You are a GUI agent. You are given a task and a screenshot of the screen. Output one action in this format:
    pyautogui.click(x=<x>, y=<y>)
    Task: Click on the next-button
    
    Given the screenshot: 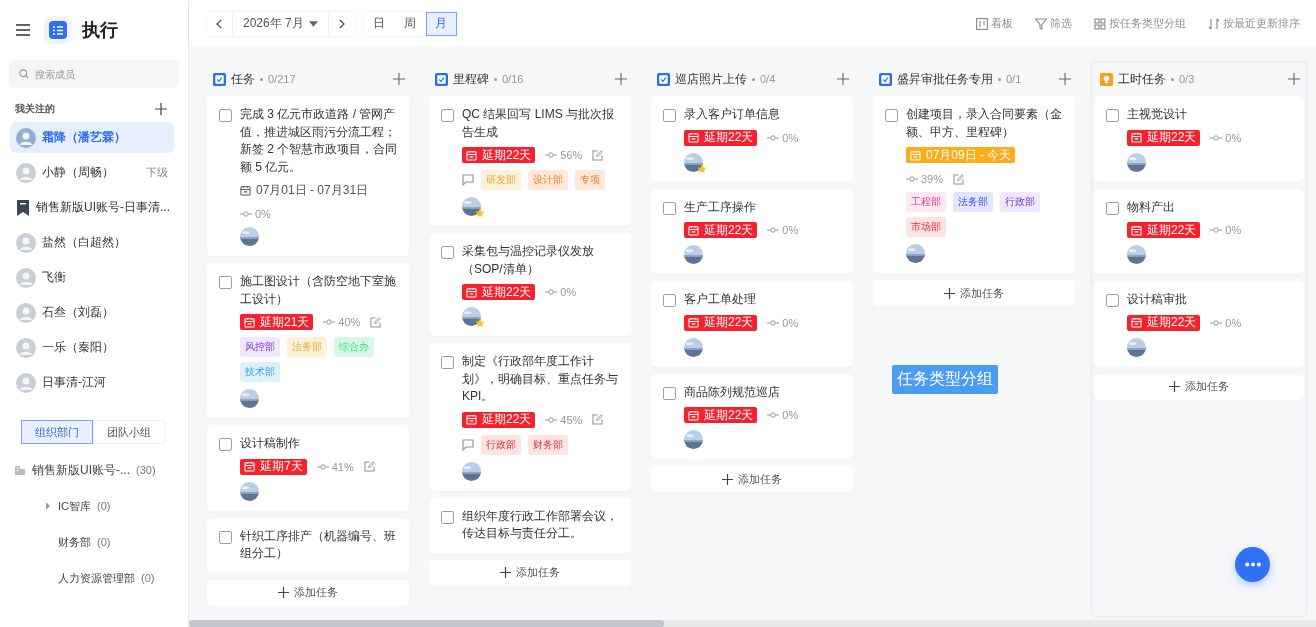 What is the action you would take?
    pyautogui.click(x=341, y=23)
    